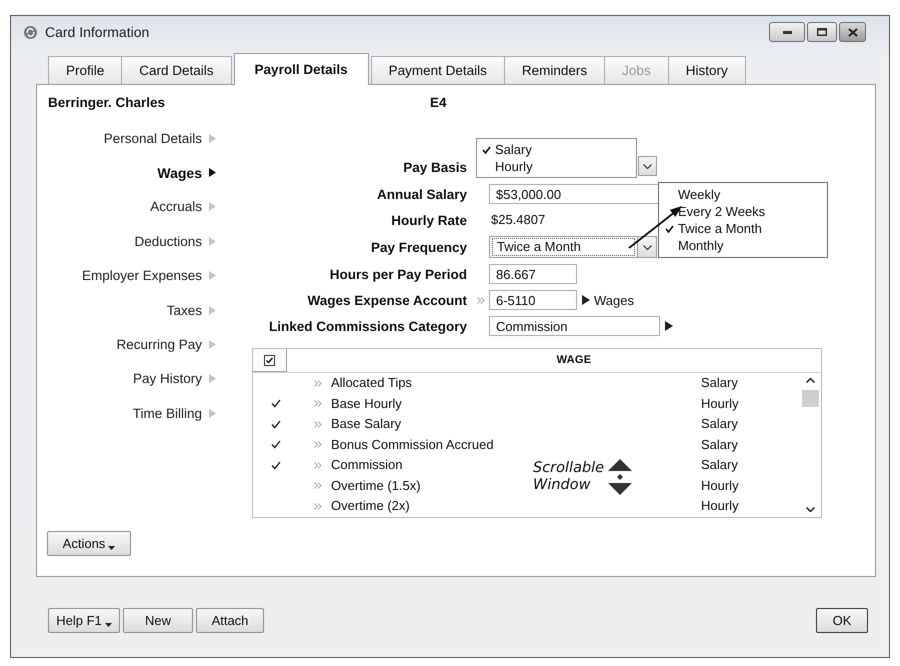  What do you see at coordinates (421, 194) in the screenshot?
I see `field-label: Annual Salary` at bounding box center [421, 194].